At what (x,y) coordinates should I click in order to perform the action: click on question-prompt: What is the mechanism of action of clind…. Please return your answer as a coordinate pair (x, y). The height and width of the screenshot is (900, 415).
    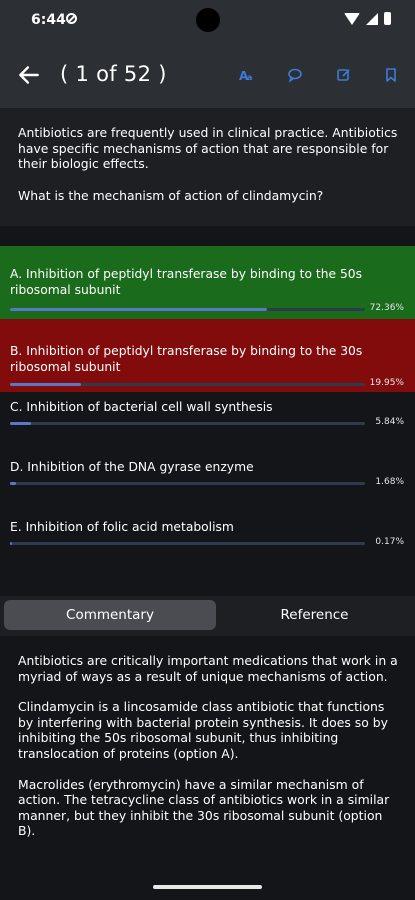
    Looking at the image, I should click on (171, 195).